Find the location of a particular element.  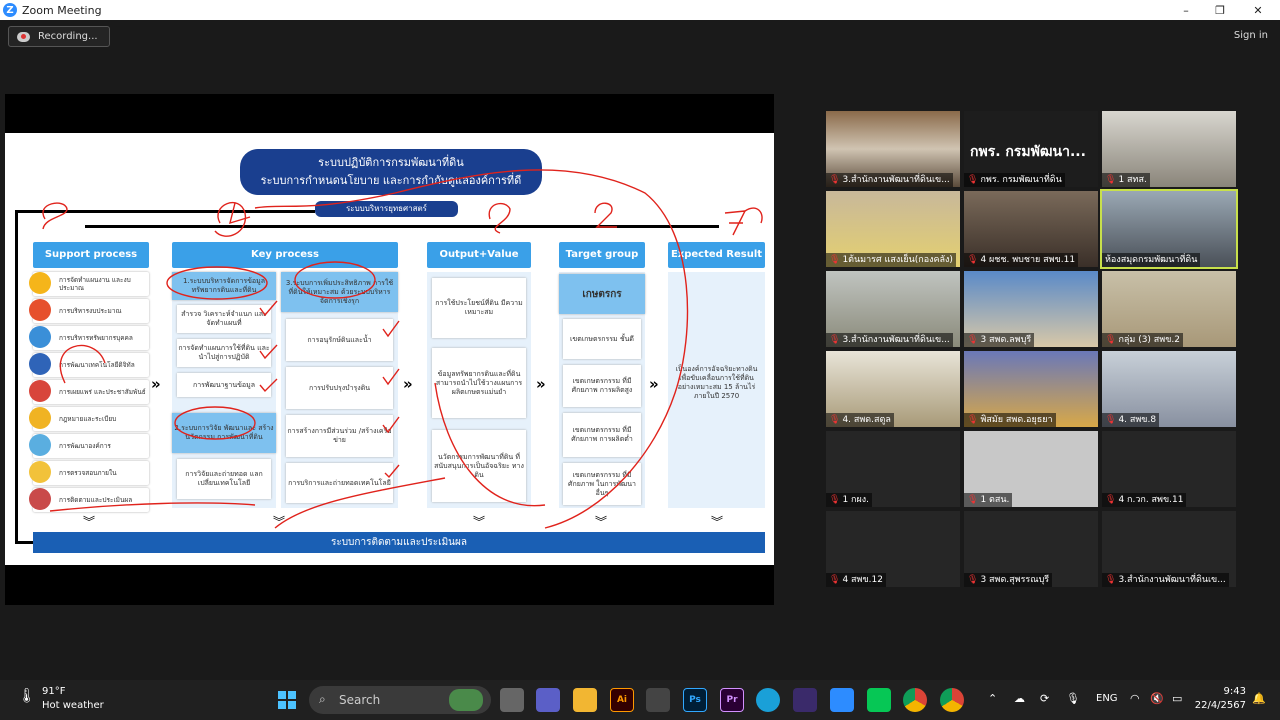

weather-temp: 91°F is located at coordinates (53, 691).